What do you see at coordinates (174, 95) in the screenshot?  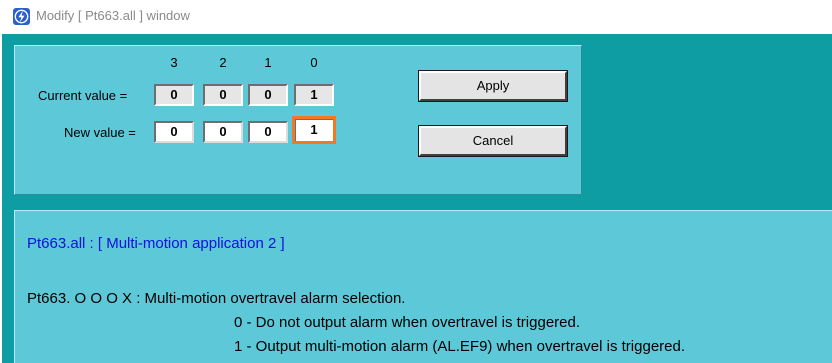 I see `current-value-digit-3: 0` at bounding box center [174, 95].